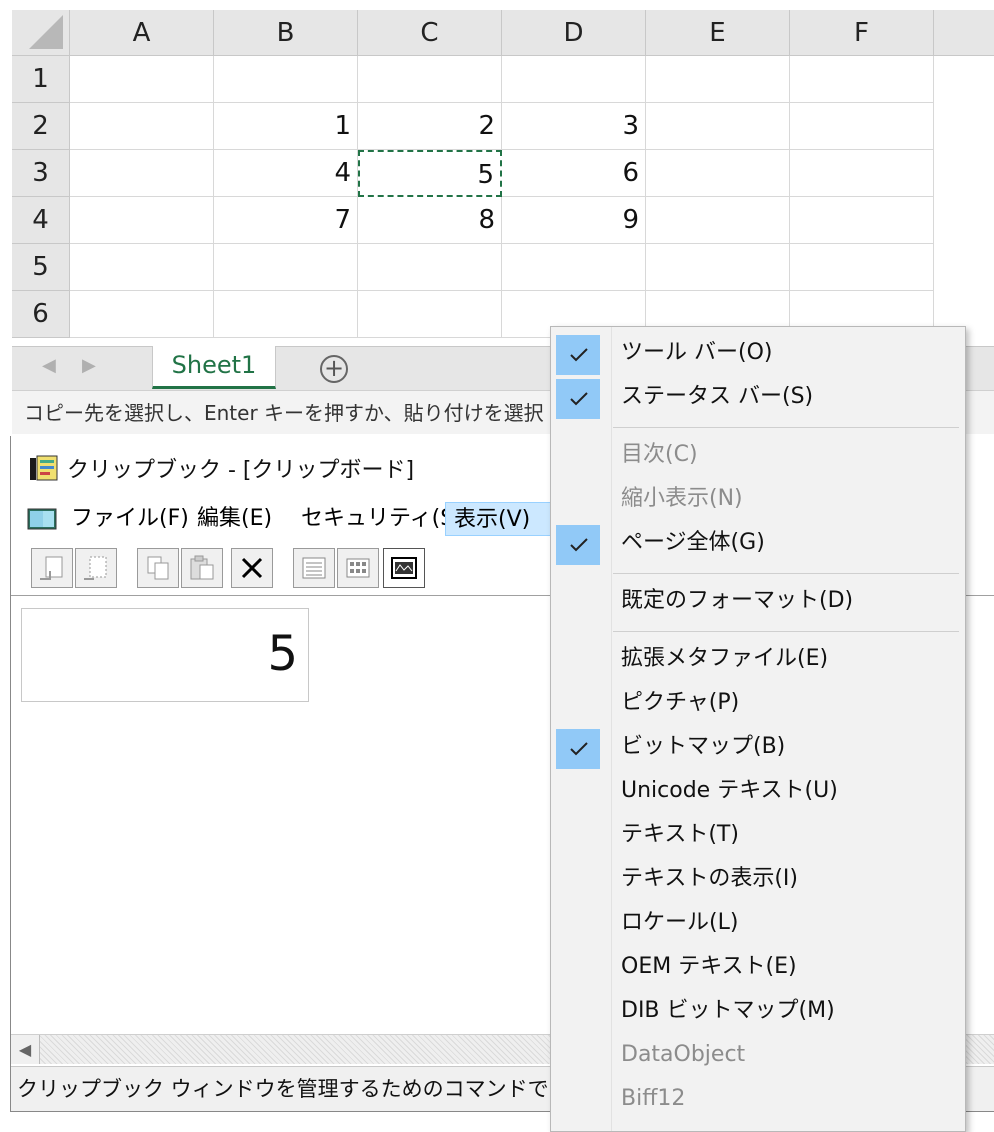  I want to click on clipbook-title: クリップブック - [クリップボード], so click(241, 470).